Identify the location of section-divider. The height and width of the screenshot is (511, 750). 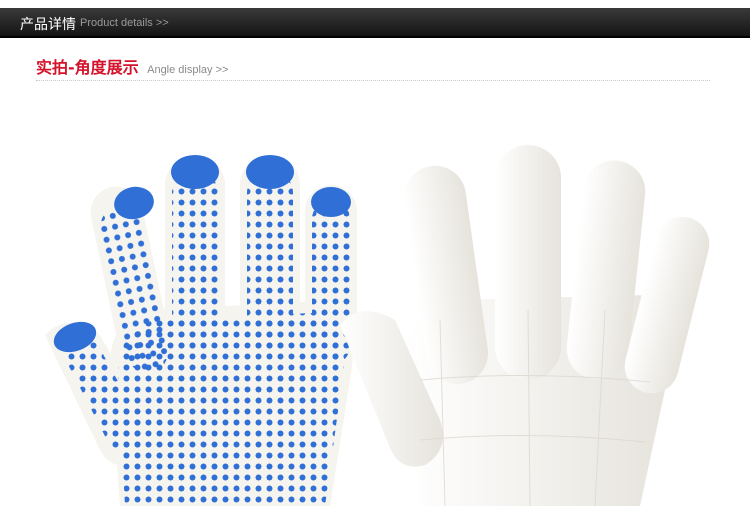
(373, 80).